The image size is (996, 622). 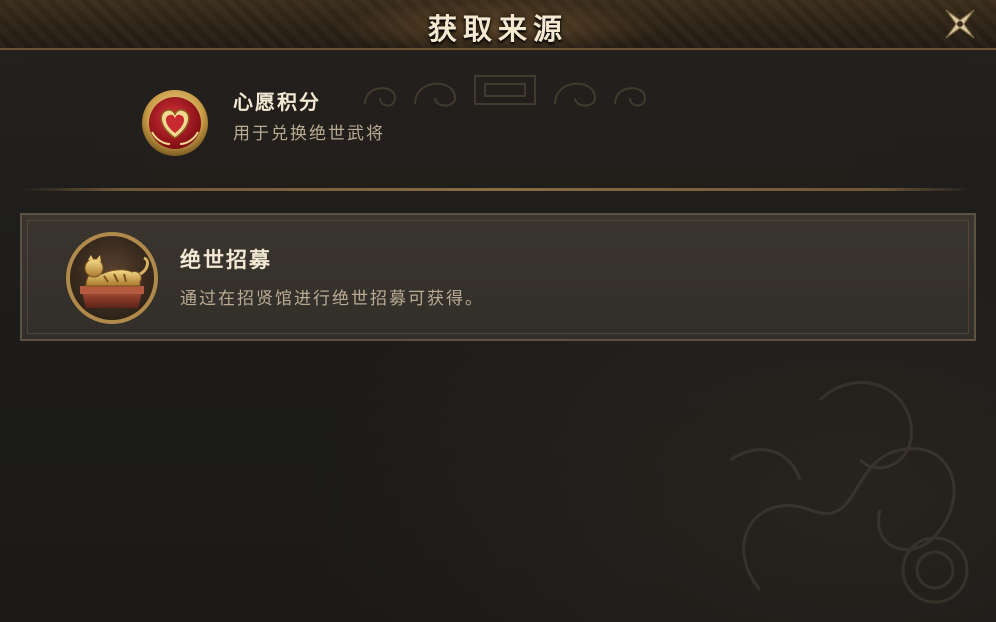 I want to click on dragon-background-icon, so click(x=849, y=492).